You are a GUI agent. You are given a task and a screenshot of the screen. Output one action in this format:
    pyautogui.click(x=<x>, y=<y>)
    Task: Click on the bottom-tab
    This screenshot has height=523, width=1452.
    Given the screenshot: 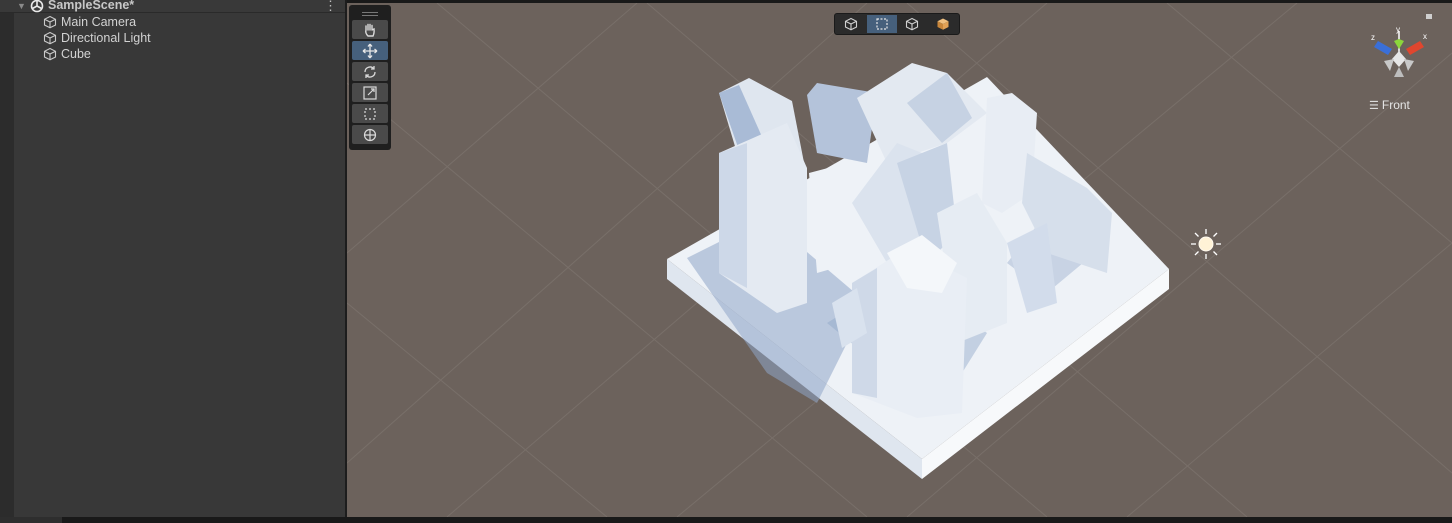 What is the action you would take?
    pyautogui.click(x=31, y=520)
    